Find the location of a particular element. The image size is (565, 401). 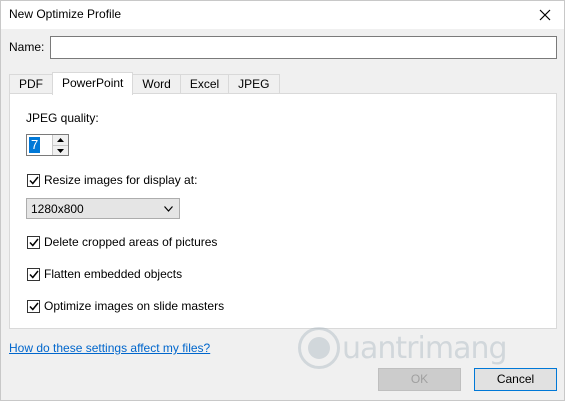

close-icon is located at coordinates (545, 15).